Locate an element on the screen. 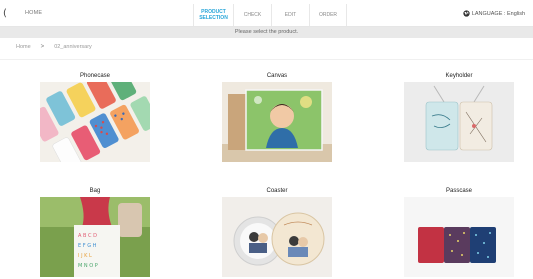 The height and width of the screenshot is (279, 533). product-image-coaster is located at coordinates (277, 237).